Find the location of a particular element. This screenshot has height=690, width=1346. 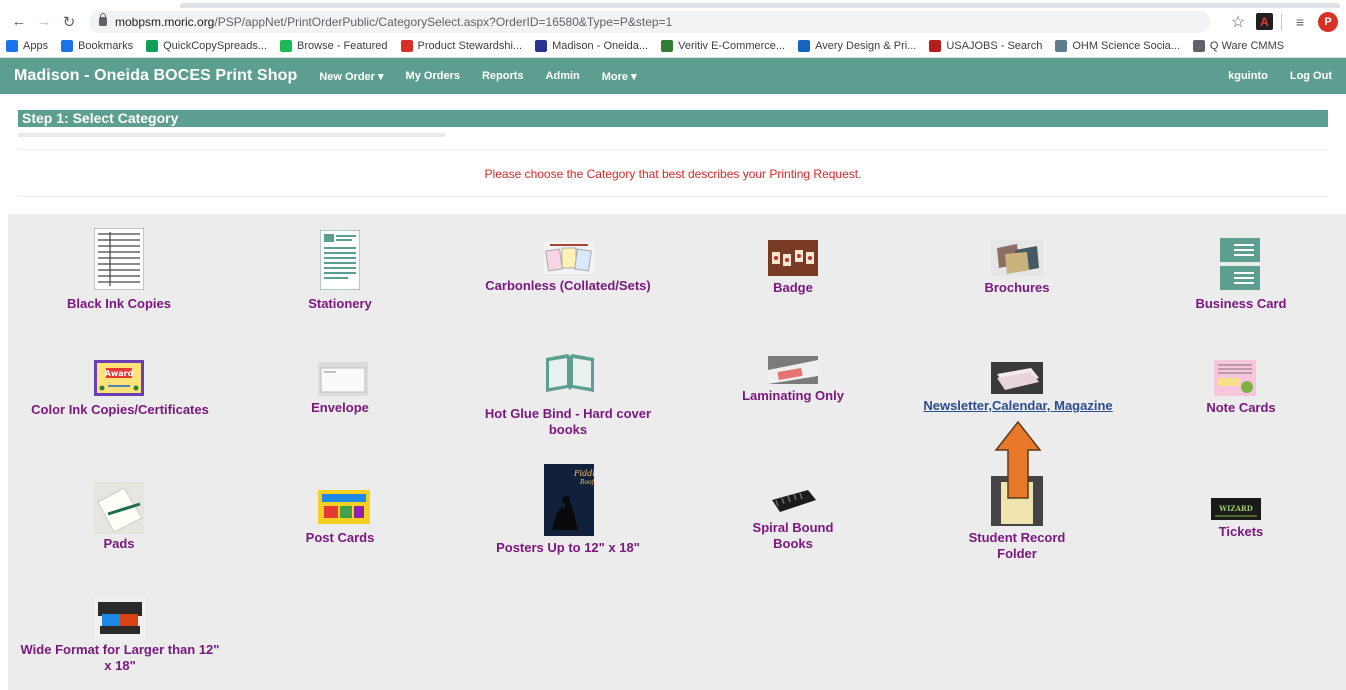

category-label: Brochures is located at coordinates (1017, 288).